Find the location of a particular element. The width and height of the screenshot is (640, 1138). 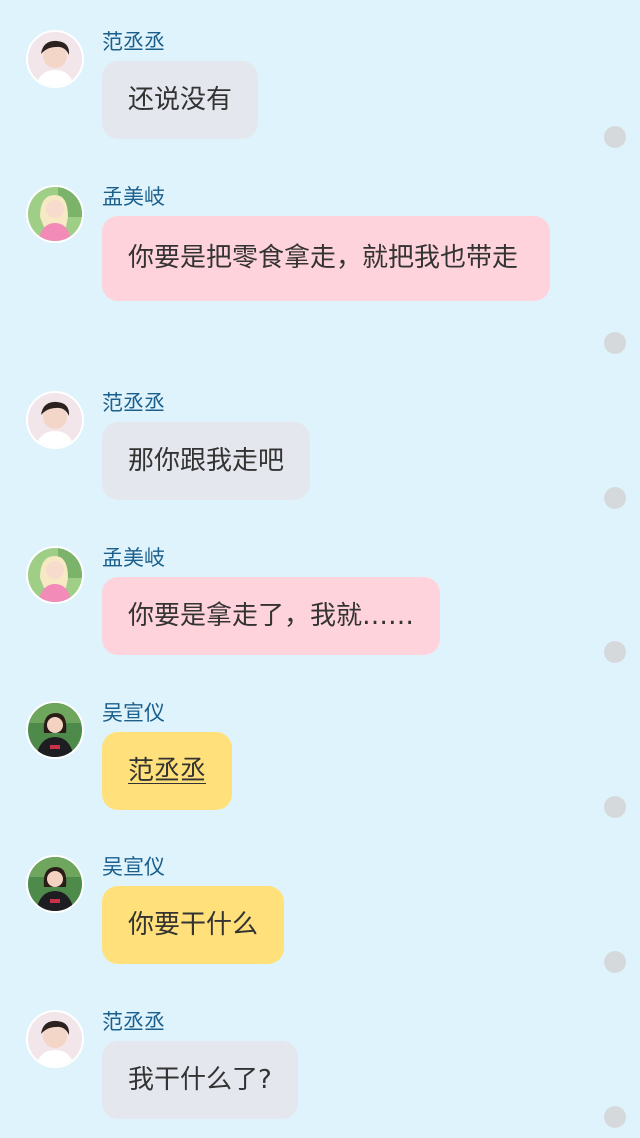

message-bubble: 你要是把零食拿走，就把我也带走 is located at coordinates (326, 258).